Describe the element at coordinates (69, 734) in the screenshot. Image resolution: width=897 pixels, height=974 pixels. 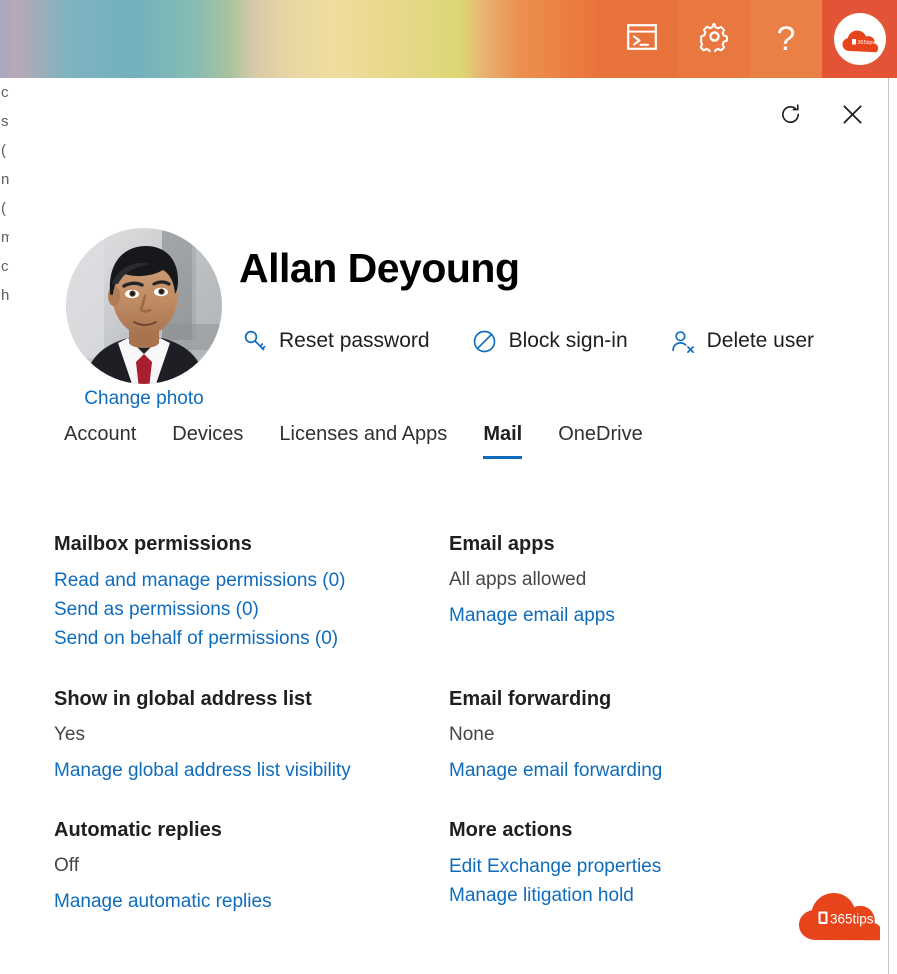
I see `global-address-list-value: Yes` at that location.